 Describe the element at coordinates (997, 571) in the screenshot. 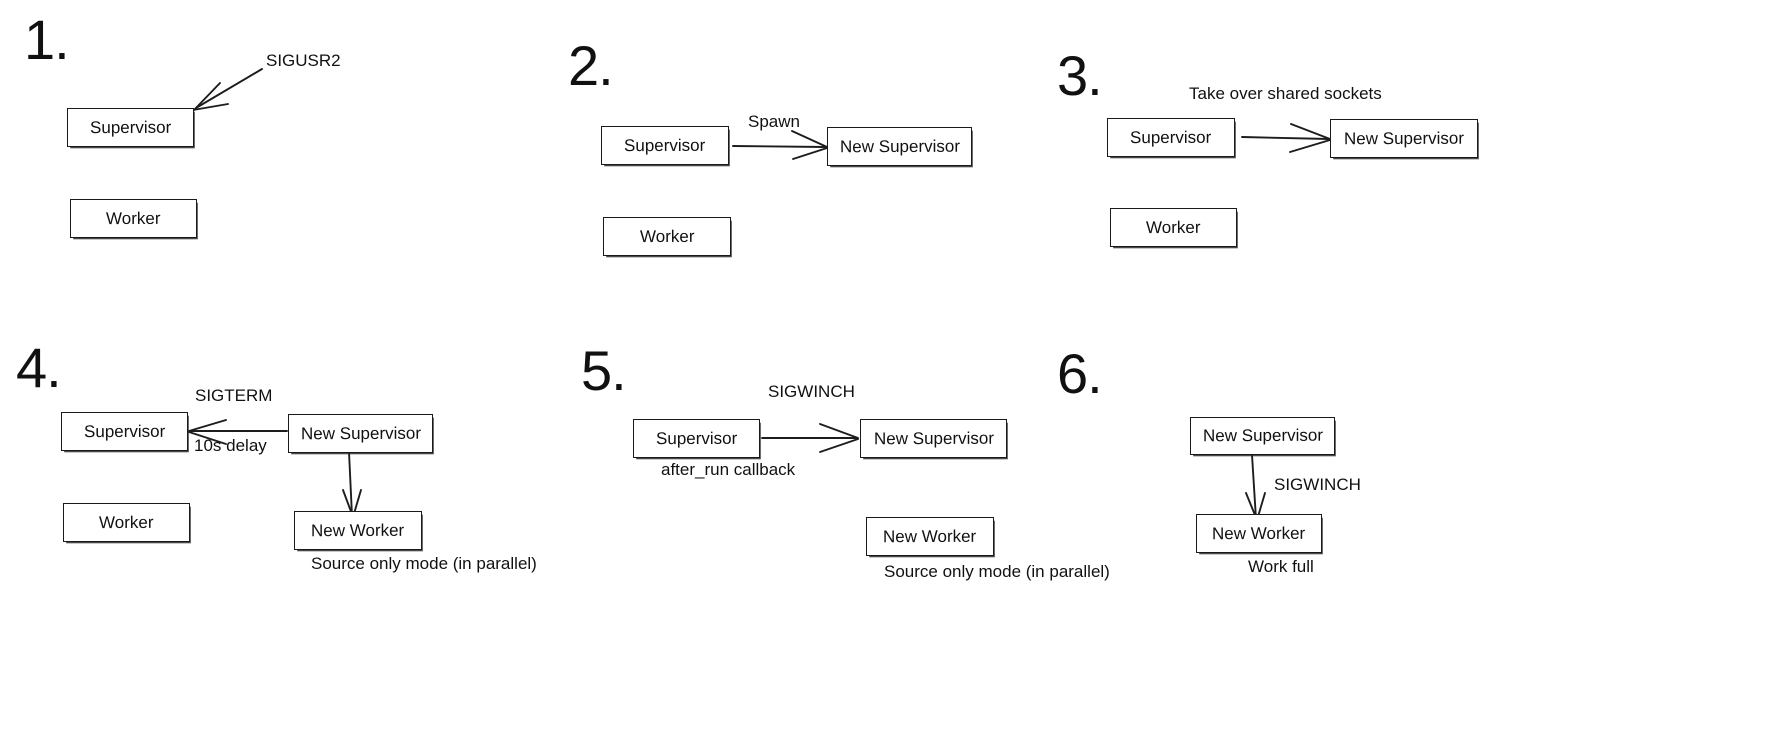

I see `caption-source-only-mode-5: Source only mode (in parallel)` at that location.